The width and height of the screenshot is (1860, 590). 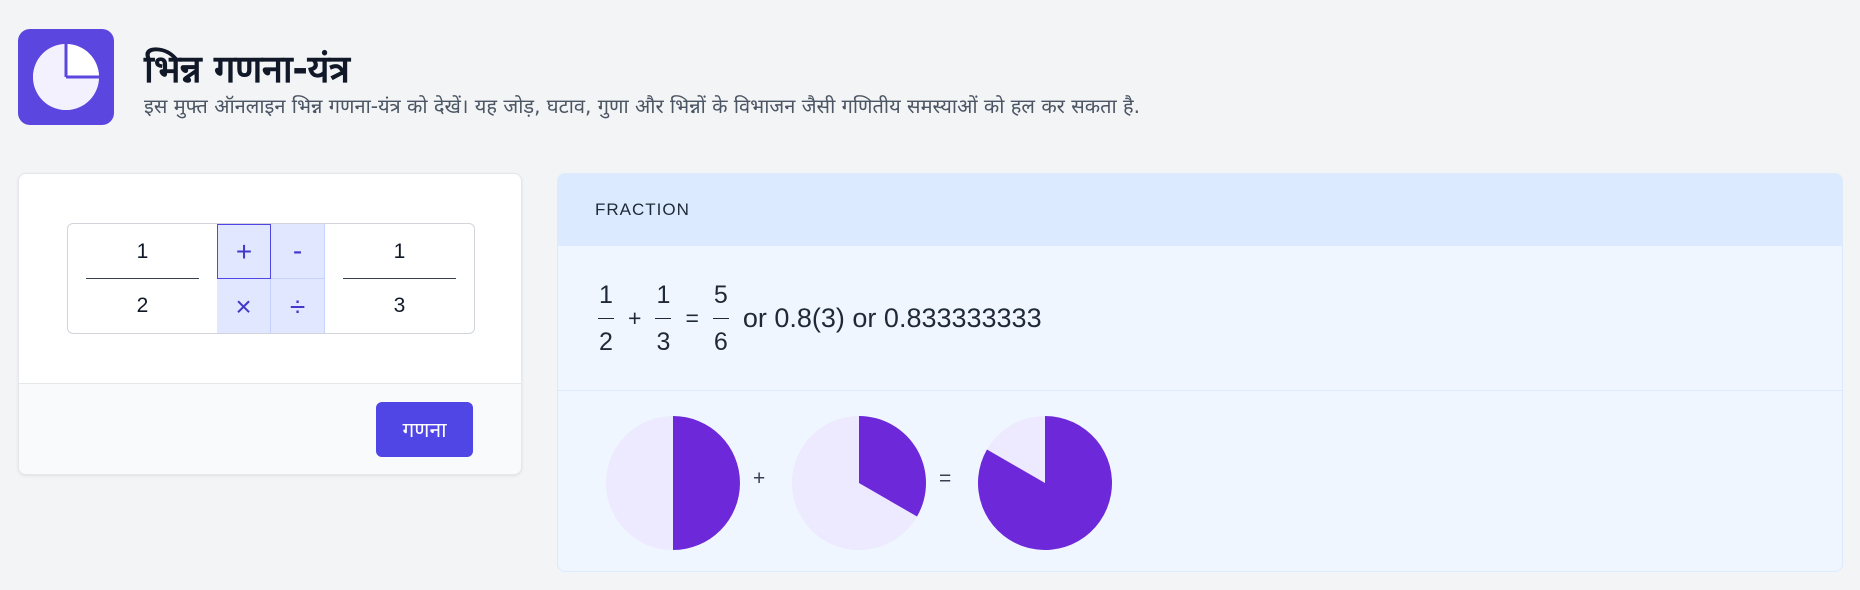 I want to click on calculator-body: 1 2 + - × ÷ 1 3, so click(x=270, y=278).